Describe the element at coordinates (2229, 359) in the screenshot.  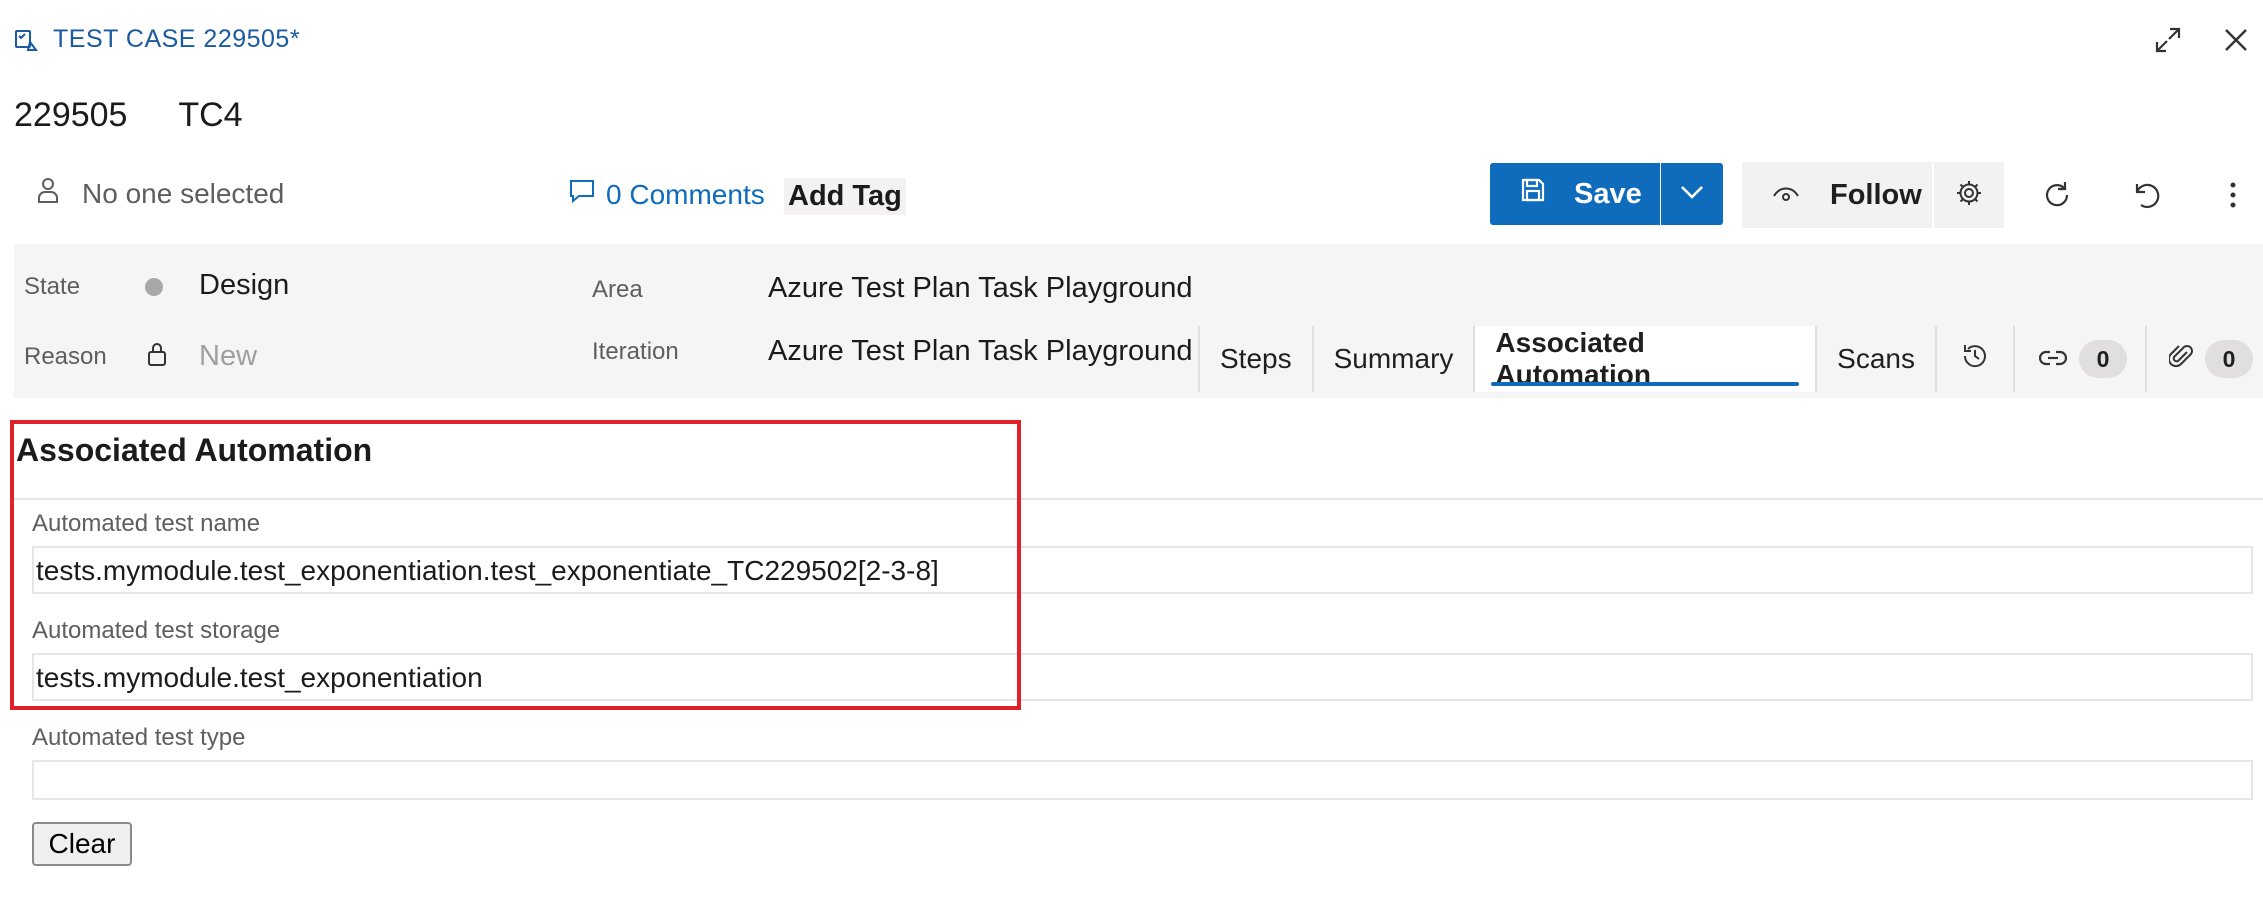
I see `attachments-count-badge: 0` at that location.